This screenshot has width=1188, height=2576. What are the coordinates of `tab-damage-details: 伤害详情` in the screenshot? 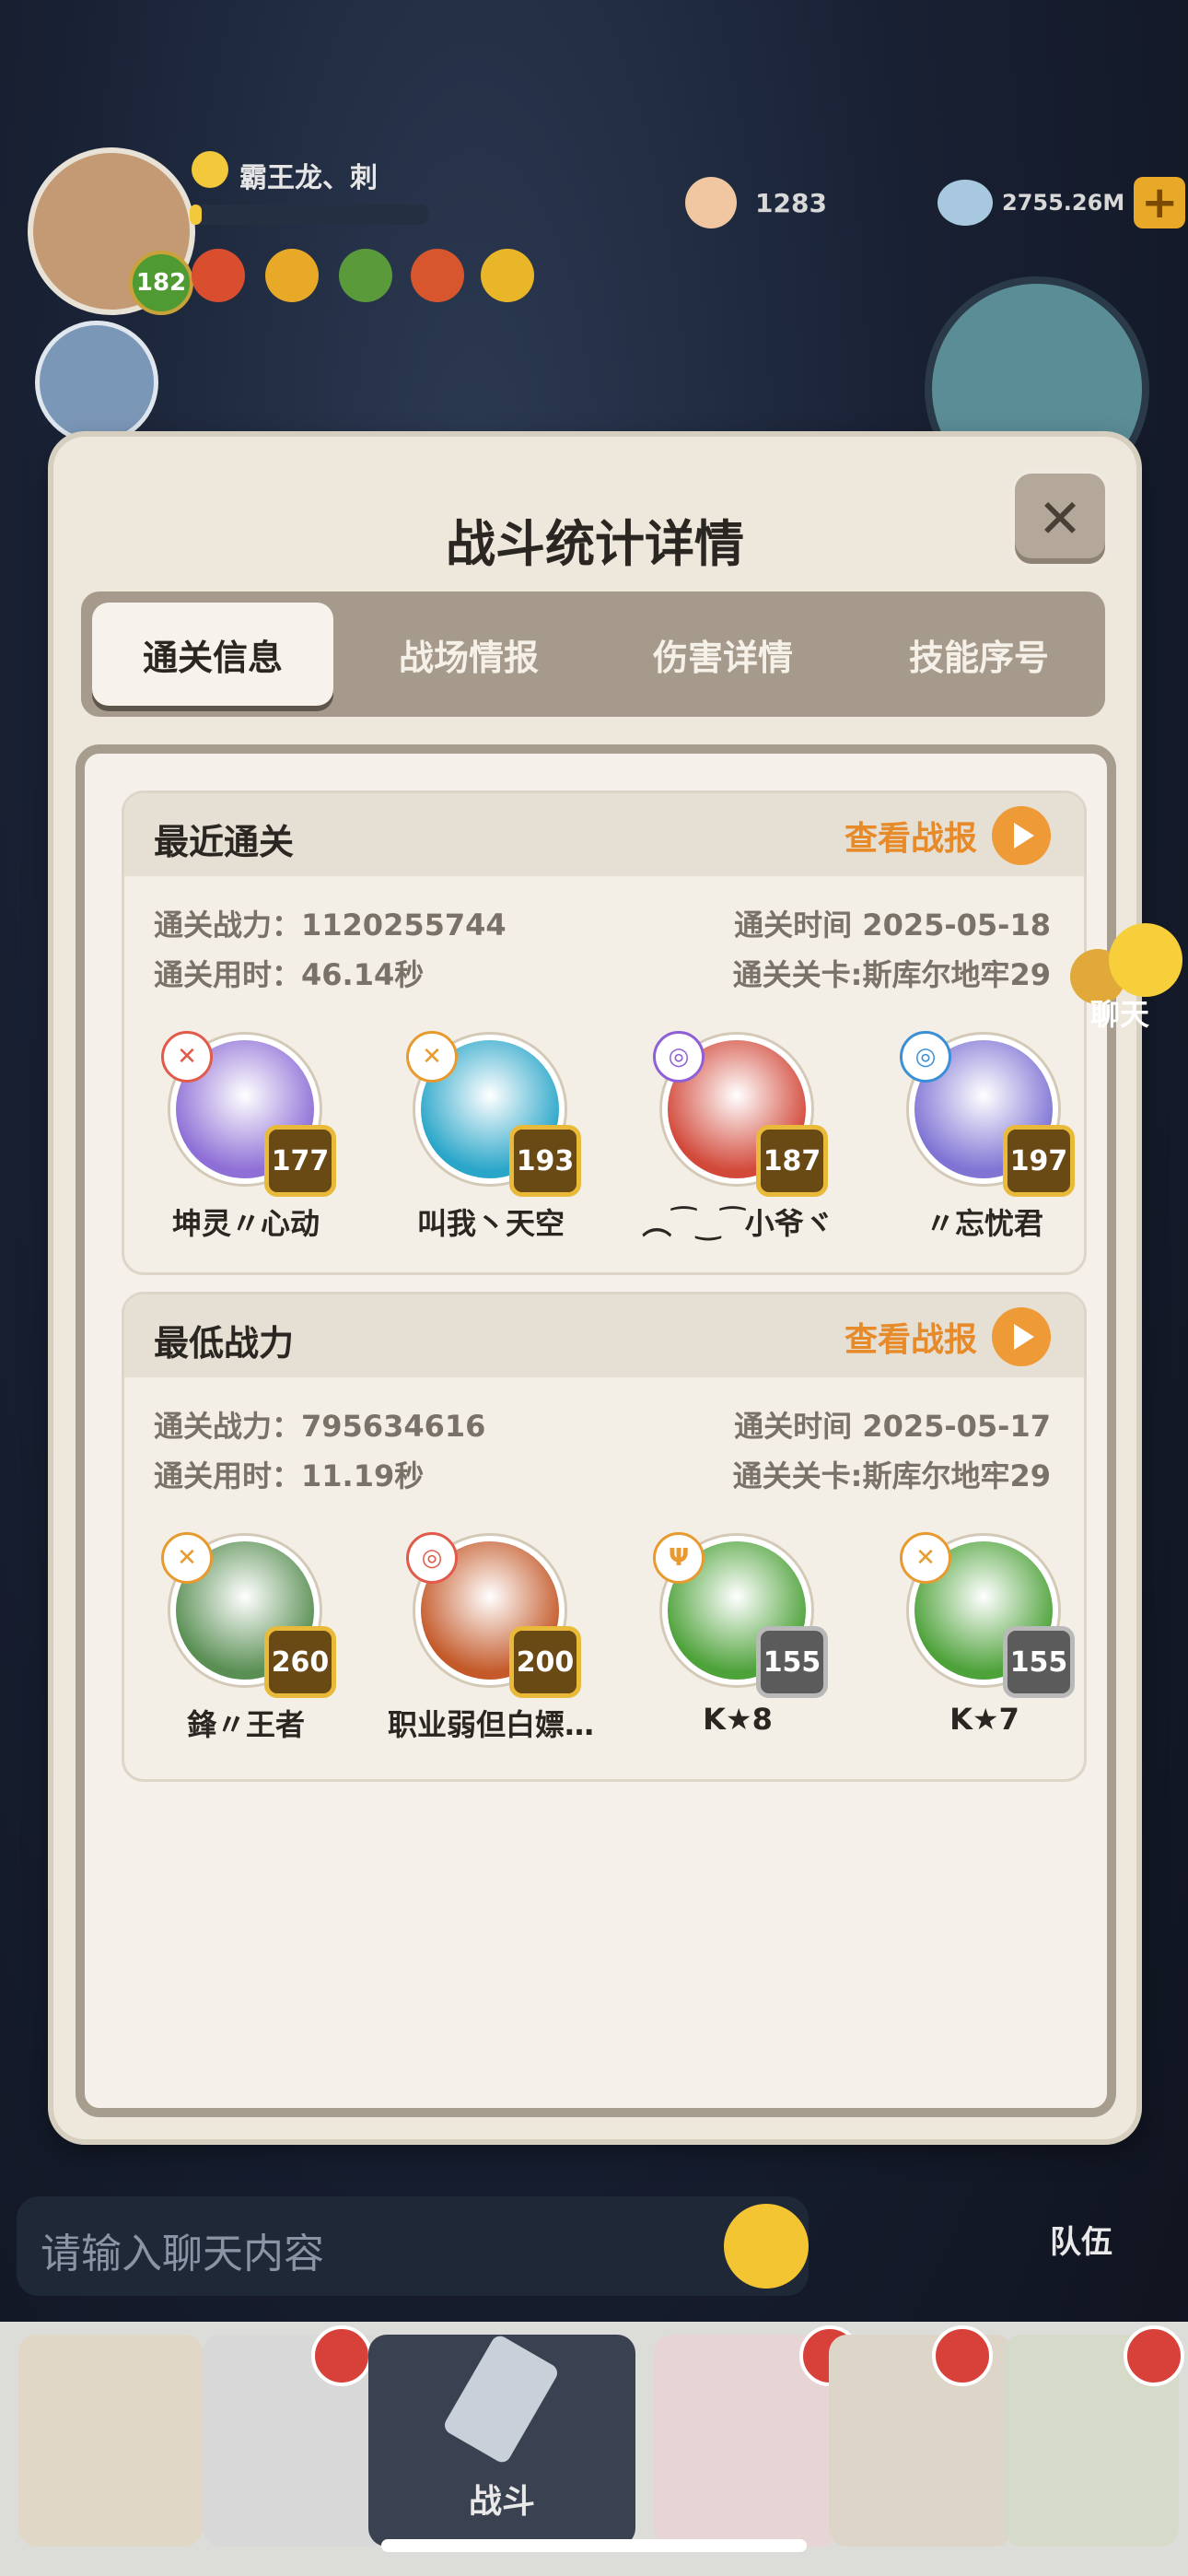 It's located at (723, 654).